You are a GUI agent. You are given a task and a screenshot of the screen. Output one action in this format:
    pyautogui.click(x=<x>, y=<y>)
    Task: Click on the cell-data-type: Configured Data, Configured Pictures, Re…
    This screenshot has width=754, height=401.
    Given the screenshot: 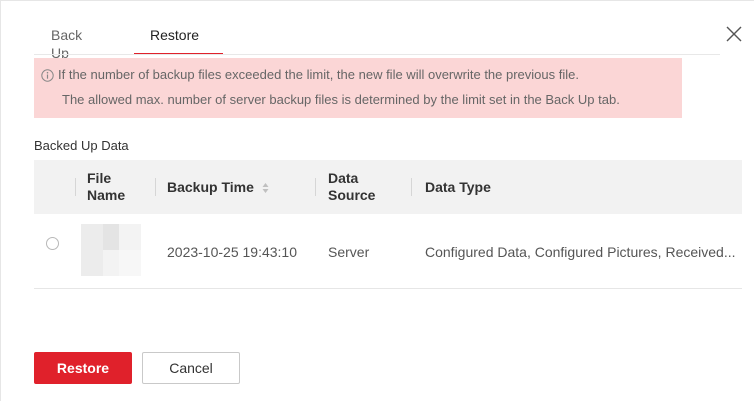 What is the action you would take?
    pyautogui.click(x=580, y=252)
    